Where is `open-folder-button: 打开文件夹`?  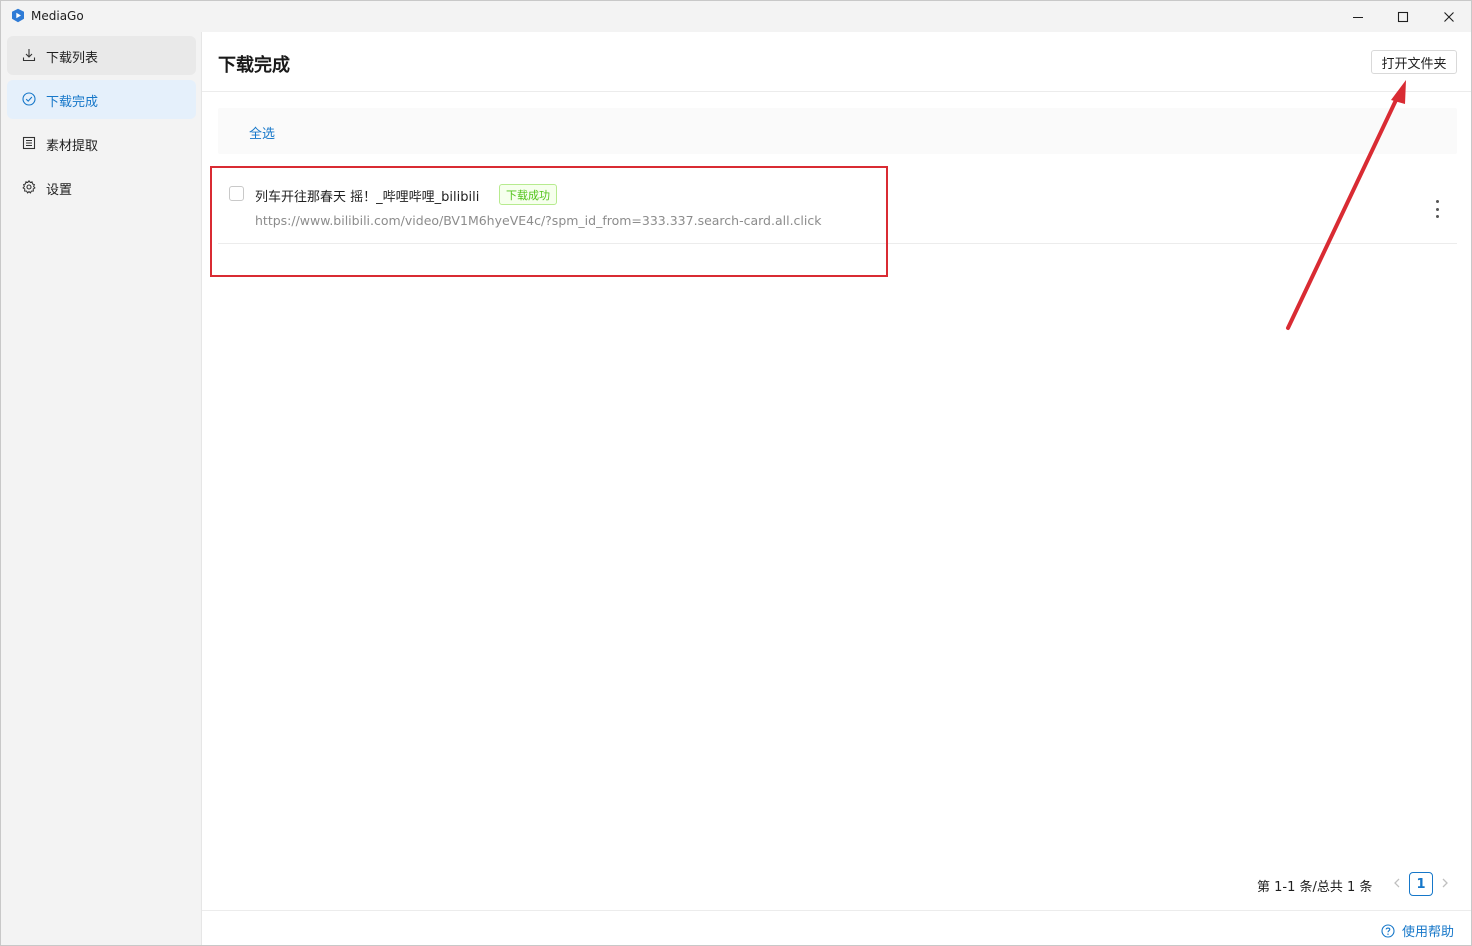
open-folder-button: 打开文件夹 is located at coordinates (1414, 62).